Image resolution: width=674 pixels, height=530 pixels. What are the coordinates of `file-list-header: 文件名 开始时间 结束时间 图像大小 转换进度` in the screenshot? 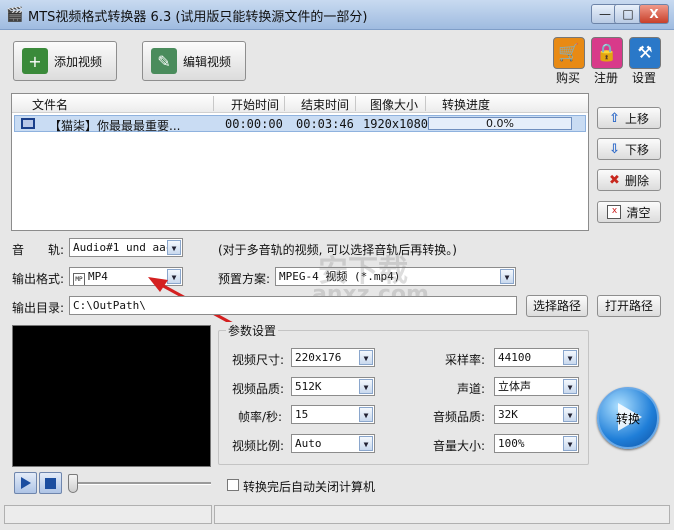 It's located at (300, 103).